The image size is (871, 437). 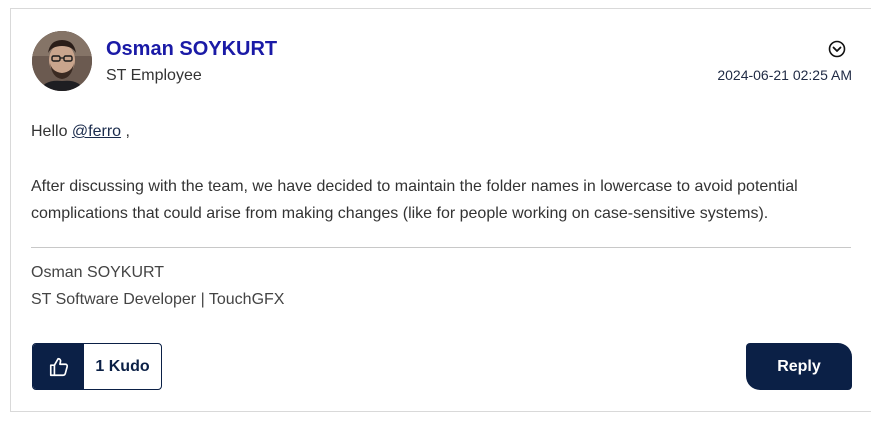 I want to click on author-name-link: Osman SOYKURT, so click(x=191, y=49).